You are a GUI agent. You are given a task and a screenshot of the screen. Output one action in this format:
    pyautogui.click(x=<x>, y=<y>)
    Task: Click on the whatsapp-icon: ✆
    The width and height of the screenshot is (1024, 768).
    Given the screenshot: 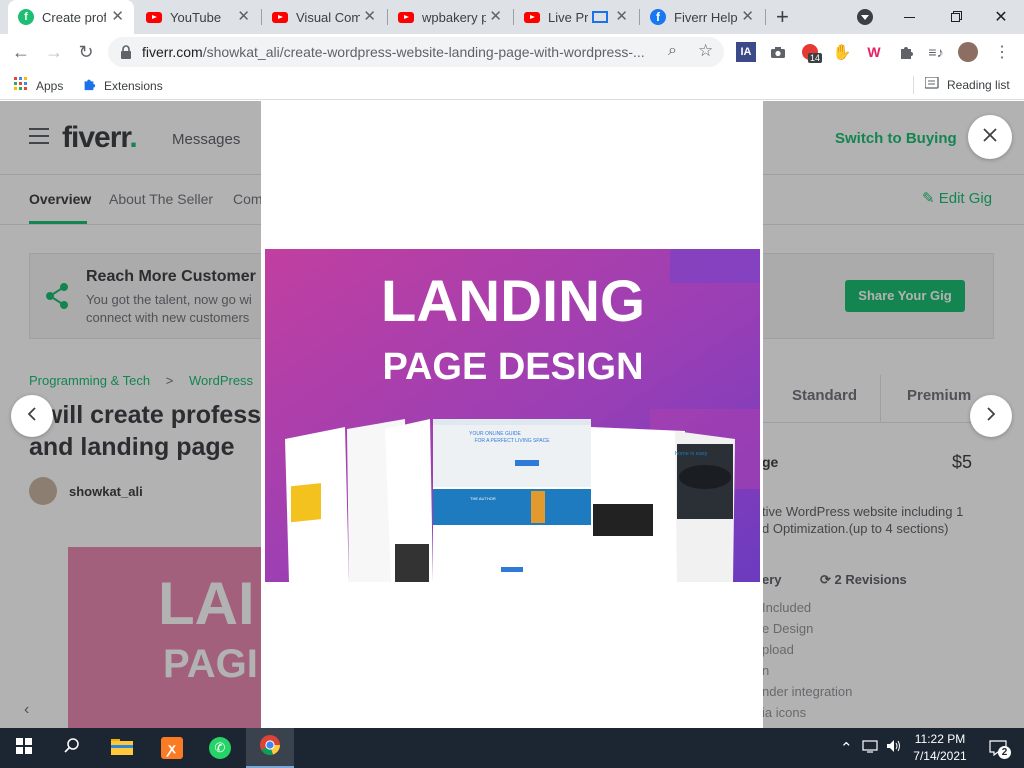 What is the action you would take?
    pyautogui.click(x=220, y=748)
    